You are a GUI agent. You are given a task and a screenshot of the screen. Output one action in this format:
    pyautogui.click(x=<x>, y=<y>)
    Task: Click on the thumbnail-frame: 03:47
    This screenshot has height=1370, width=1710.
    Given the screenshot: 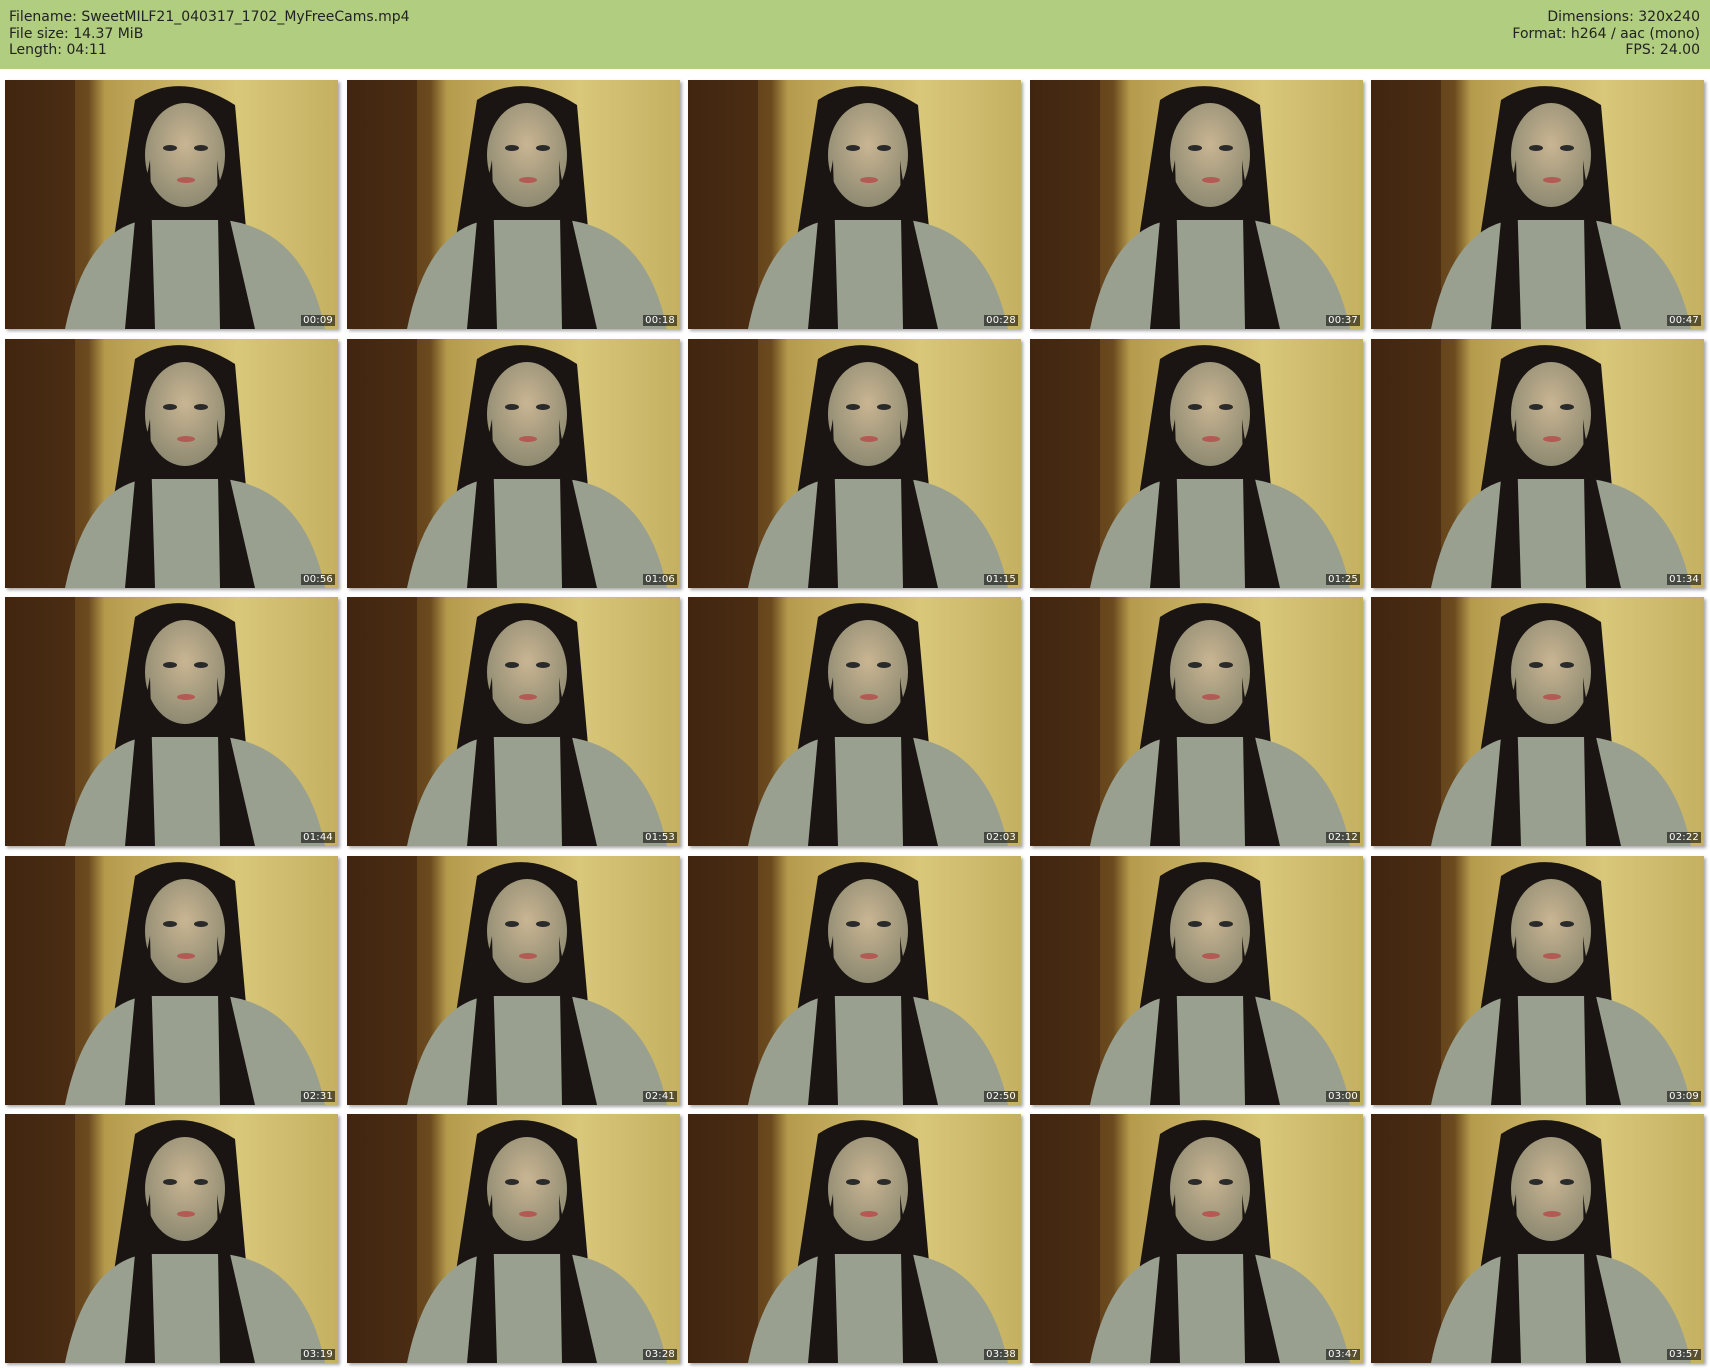 What is the action you would take?
    pyautogui.click(x=1196, y=1238)
    